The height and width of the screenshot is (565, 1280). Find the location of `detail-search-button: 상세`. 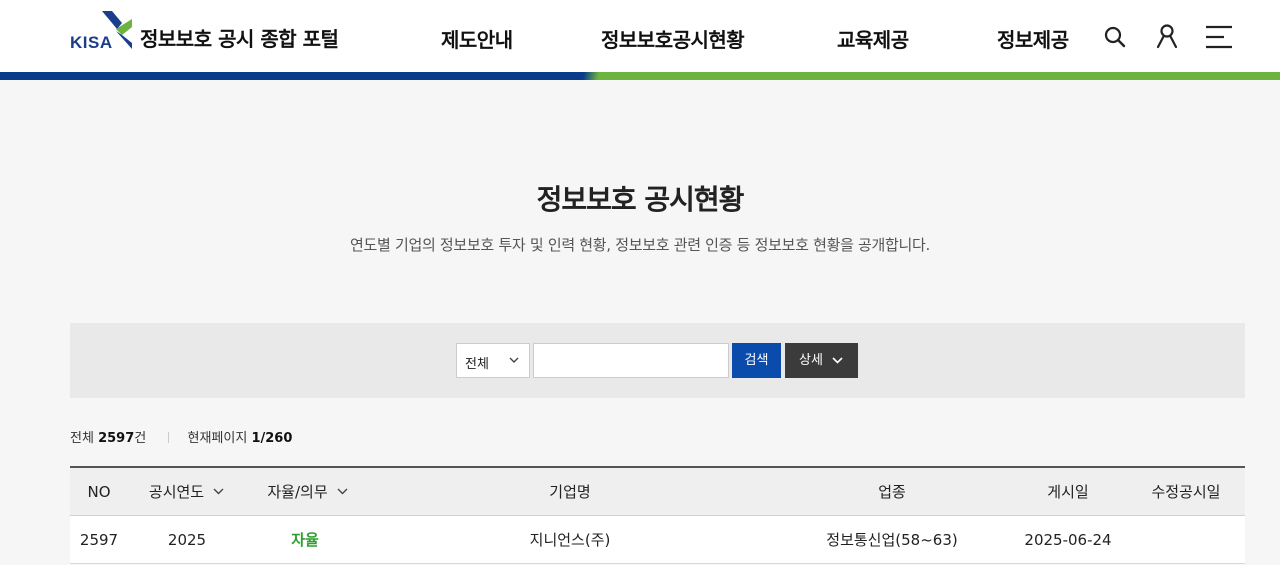

detail-search-button: 상세 is located at coordinates (821, 360).